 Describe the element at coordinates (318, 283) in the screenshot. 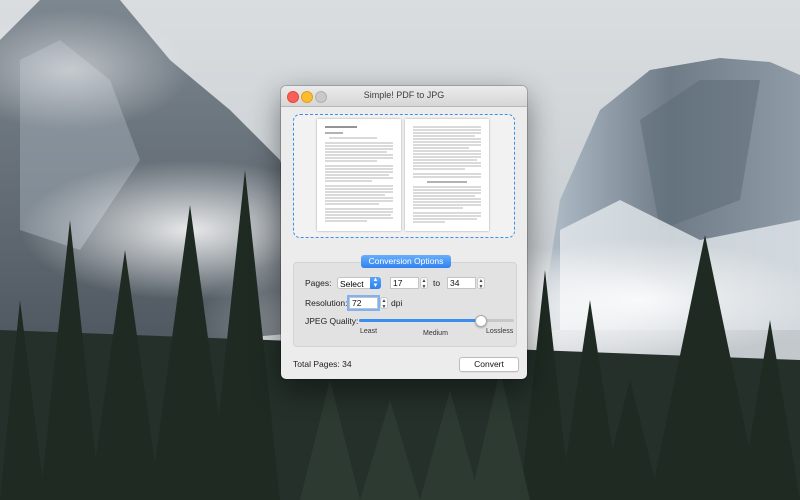

I see `pages-label: Pages:` at that location.